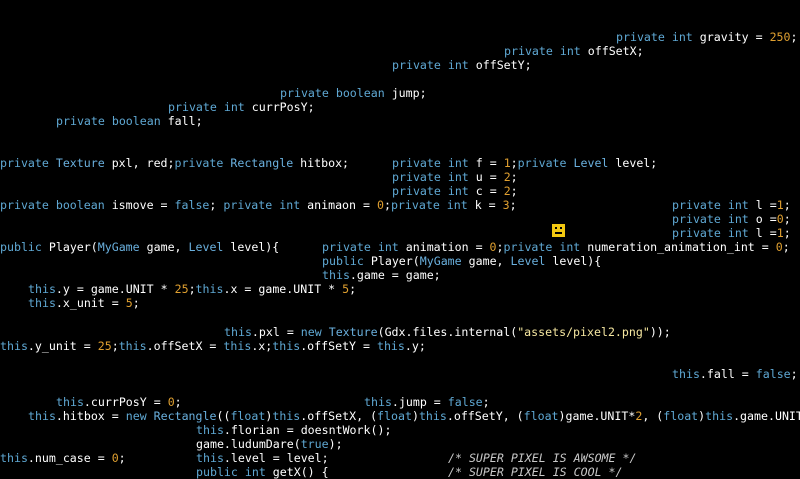  I want to click on code-token: );, so click(335, 444).